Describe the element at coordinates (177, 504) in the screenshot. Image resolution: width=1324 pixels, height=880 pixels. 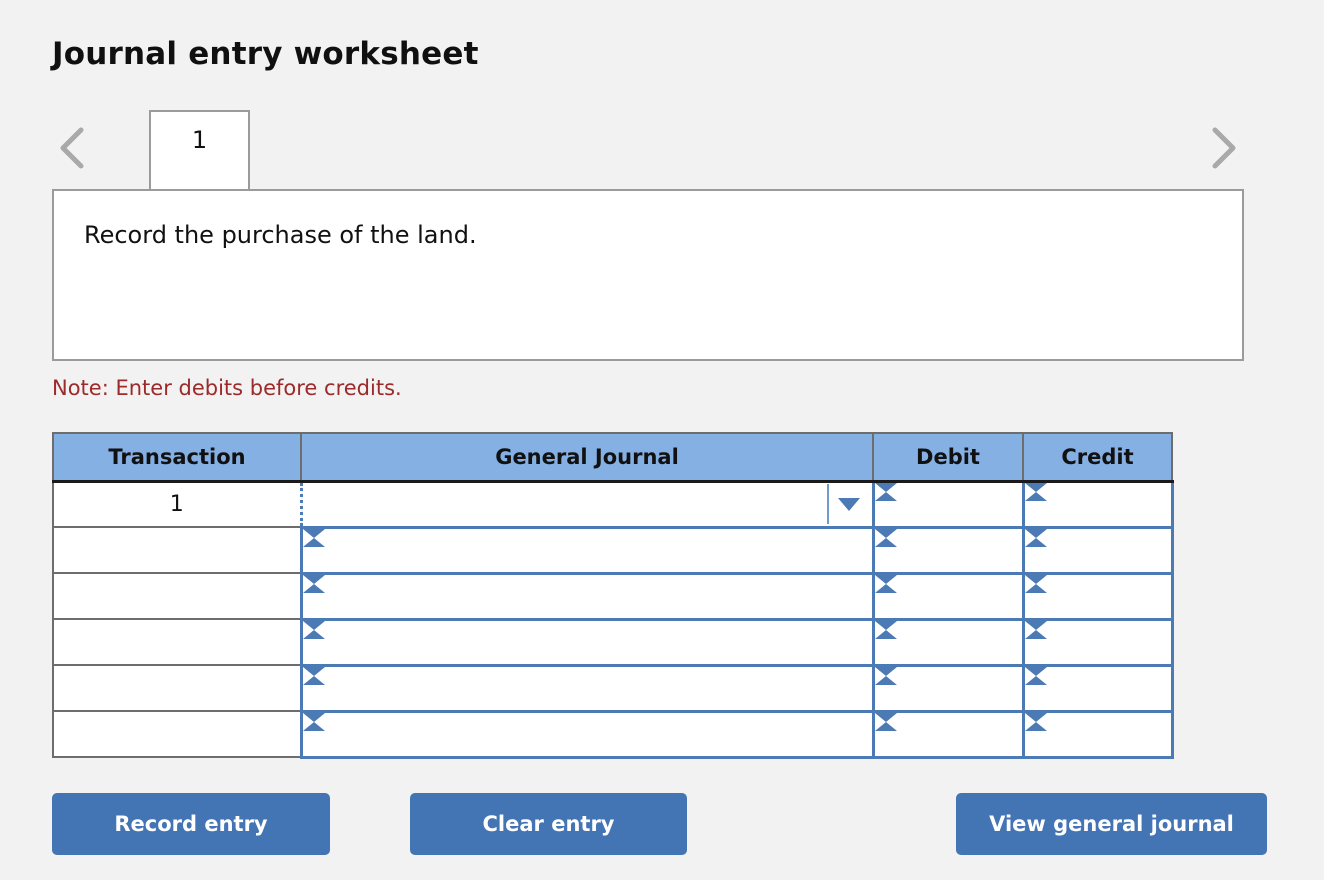
I see `transaction-cell-1: 1` at that location.